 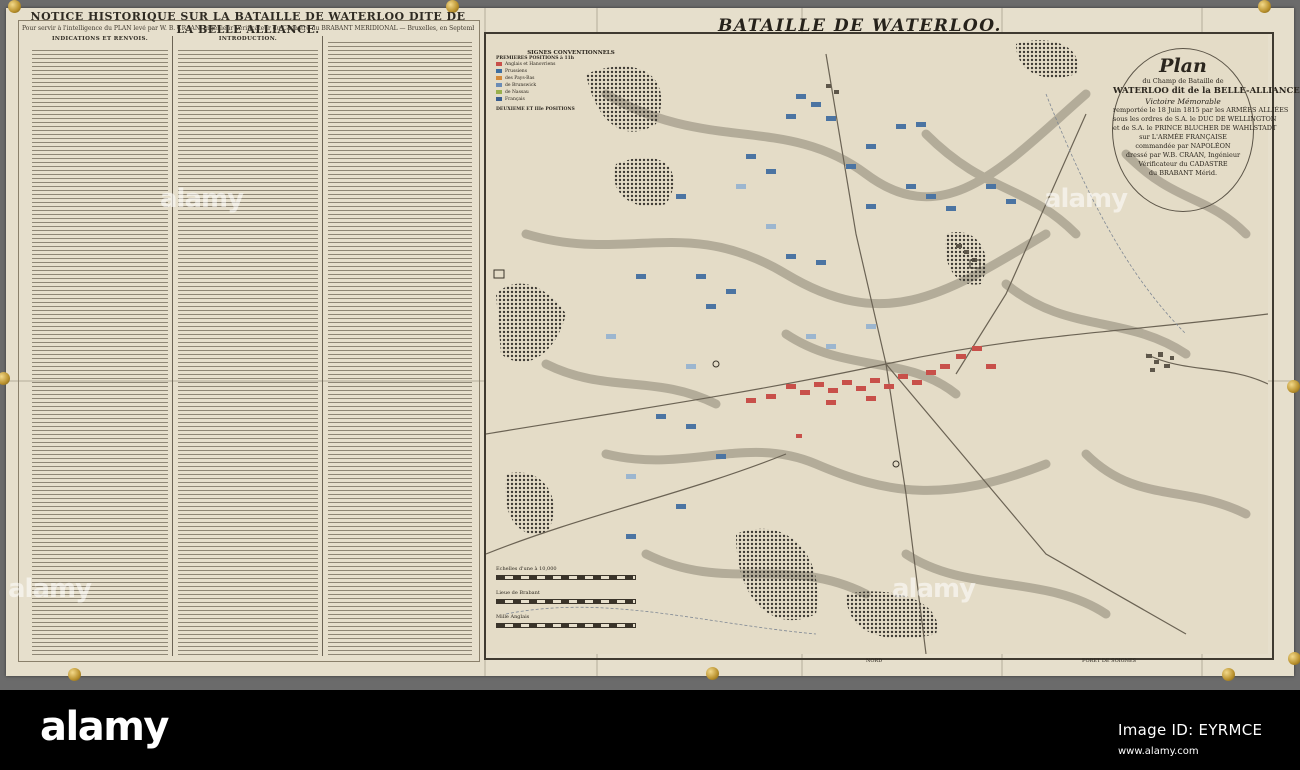 I want to click on scale-label: Mille Anglais, so click(x=513, y=617).